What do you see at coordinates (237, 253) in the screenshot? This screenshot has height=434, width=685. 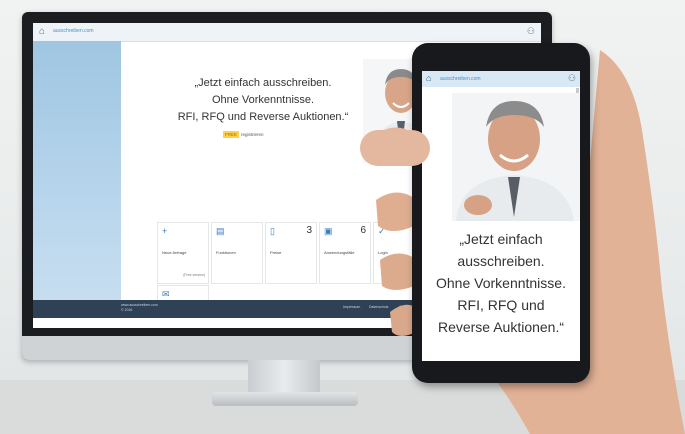 I see `tile-functions: ▤ Funktionen` at bounding box center [237, 253].